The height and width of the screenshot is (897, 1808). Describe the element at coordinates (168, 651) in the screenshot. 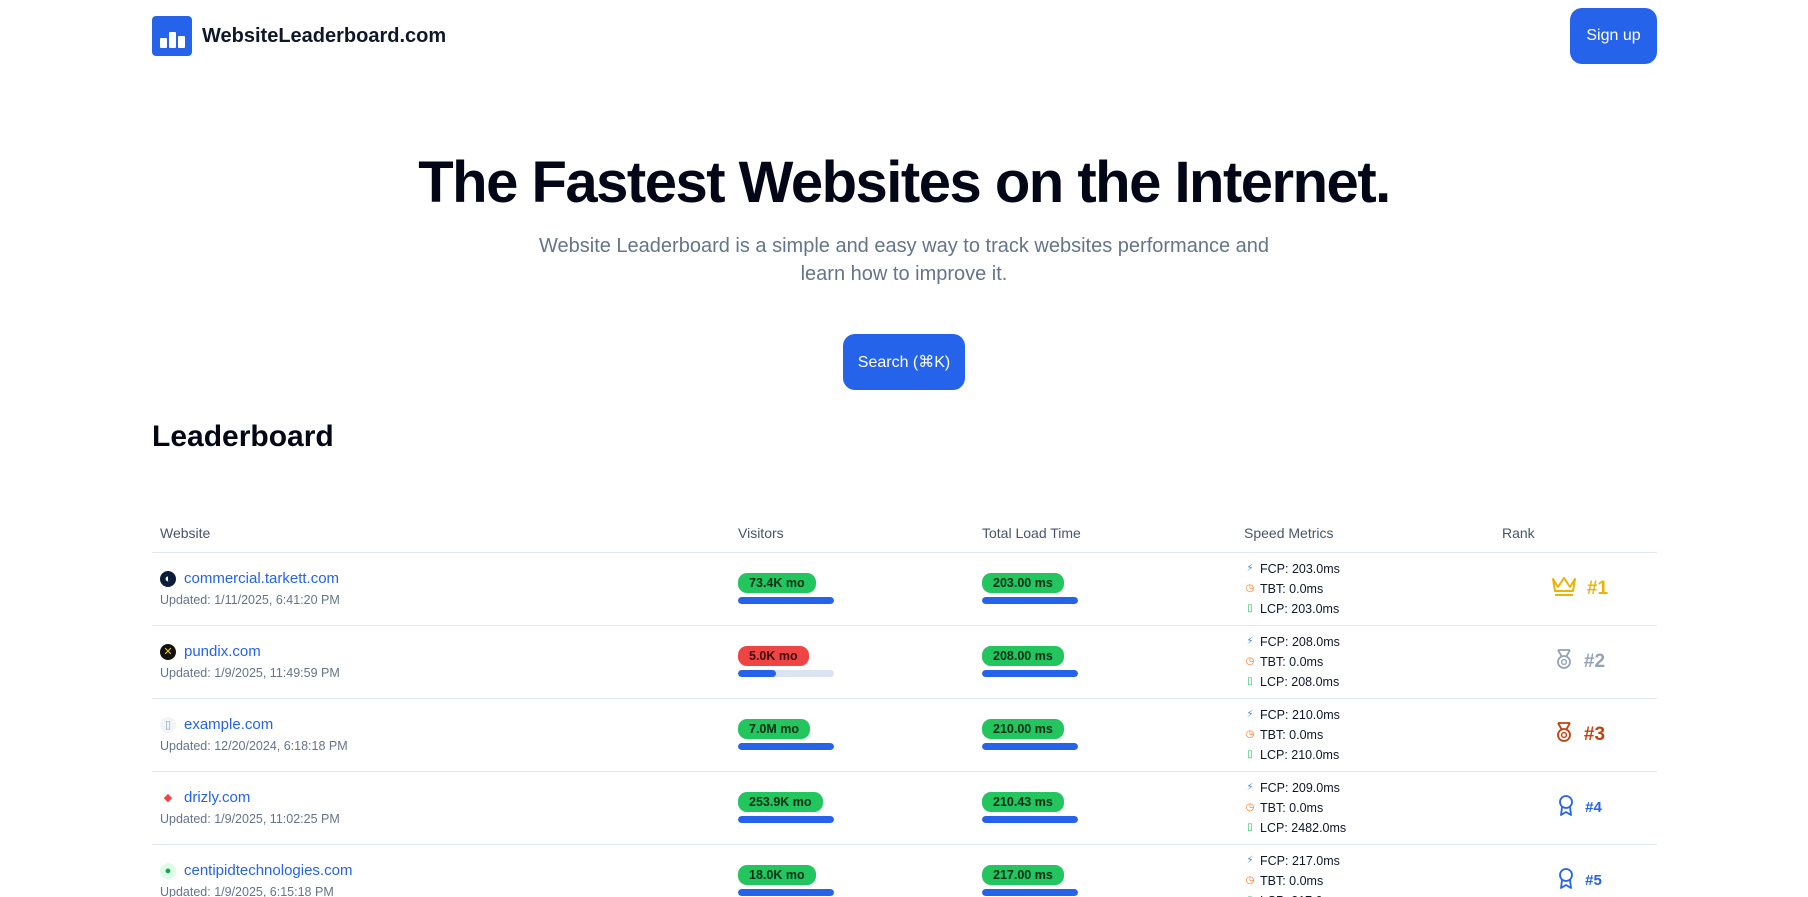

I see `site-favicon-icon: ✕` at that location.